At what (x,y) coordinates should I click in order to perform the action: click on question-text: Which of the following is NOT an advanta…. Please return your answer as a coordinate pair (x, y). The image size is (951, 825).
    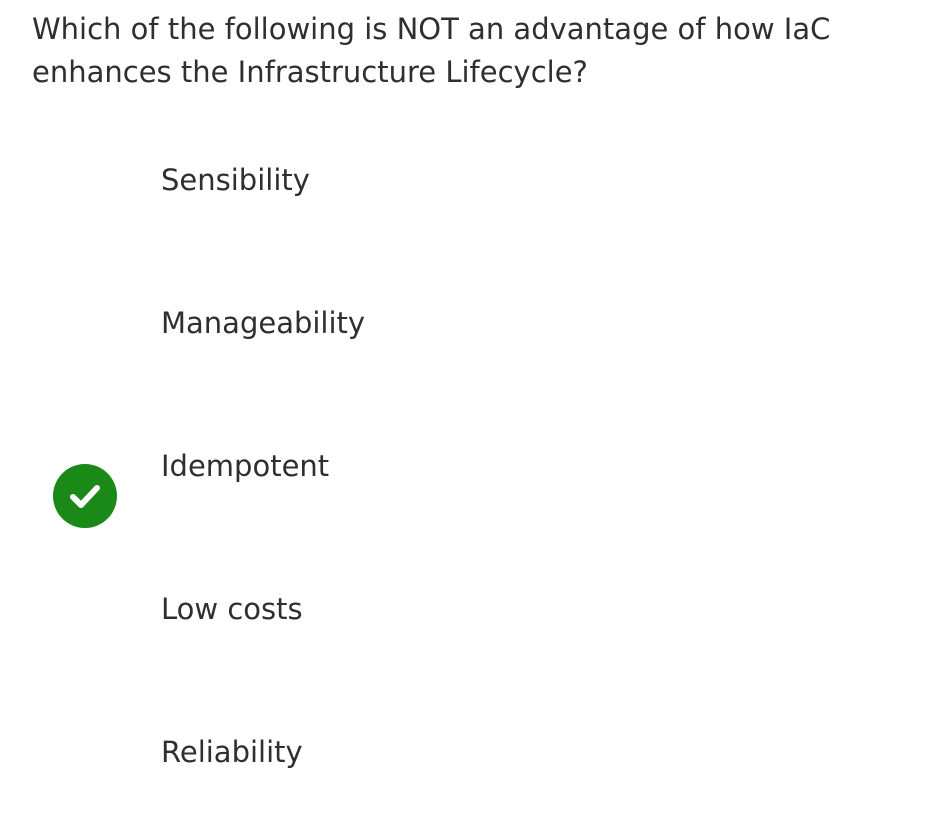
    Looking at the image, I should click on (431, 50).